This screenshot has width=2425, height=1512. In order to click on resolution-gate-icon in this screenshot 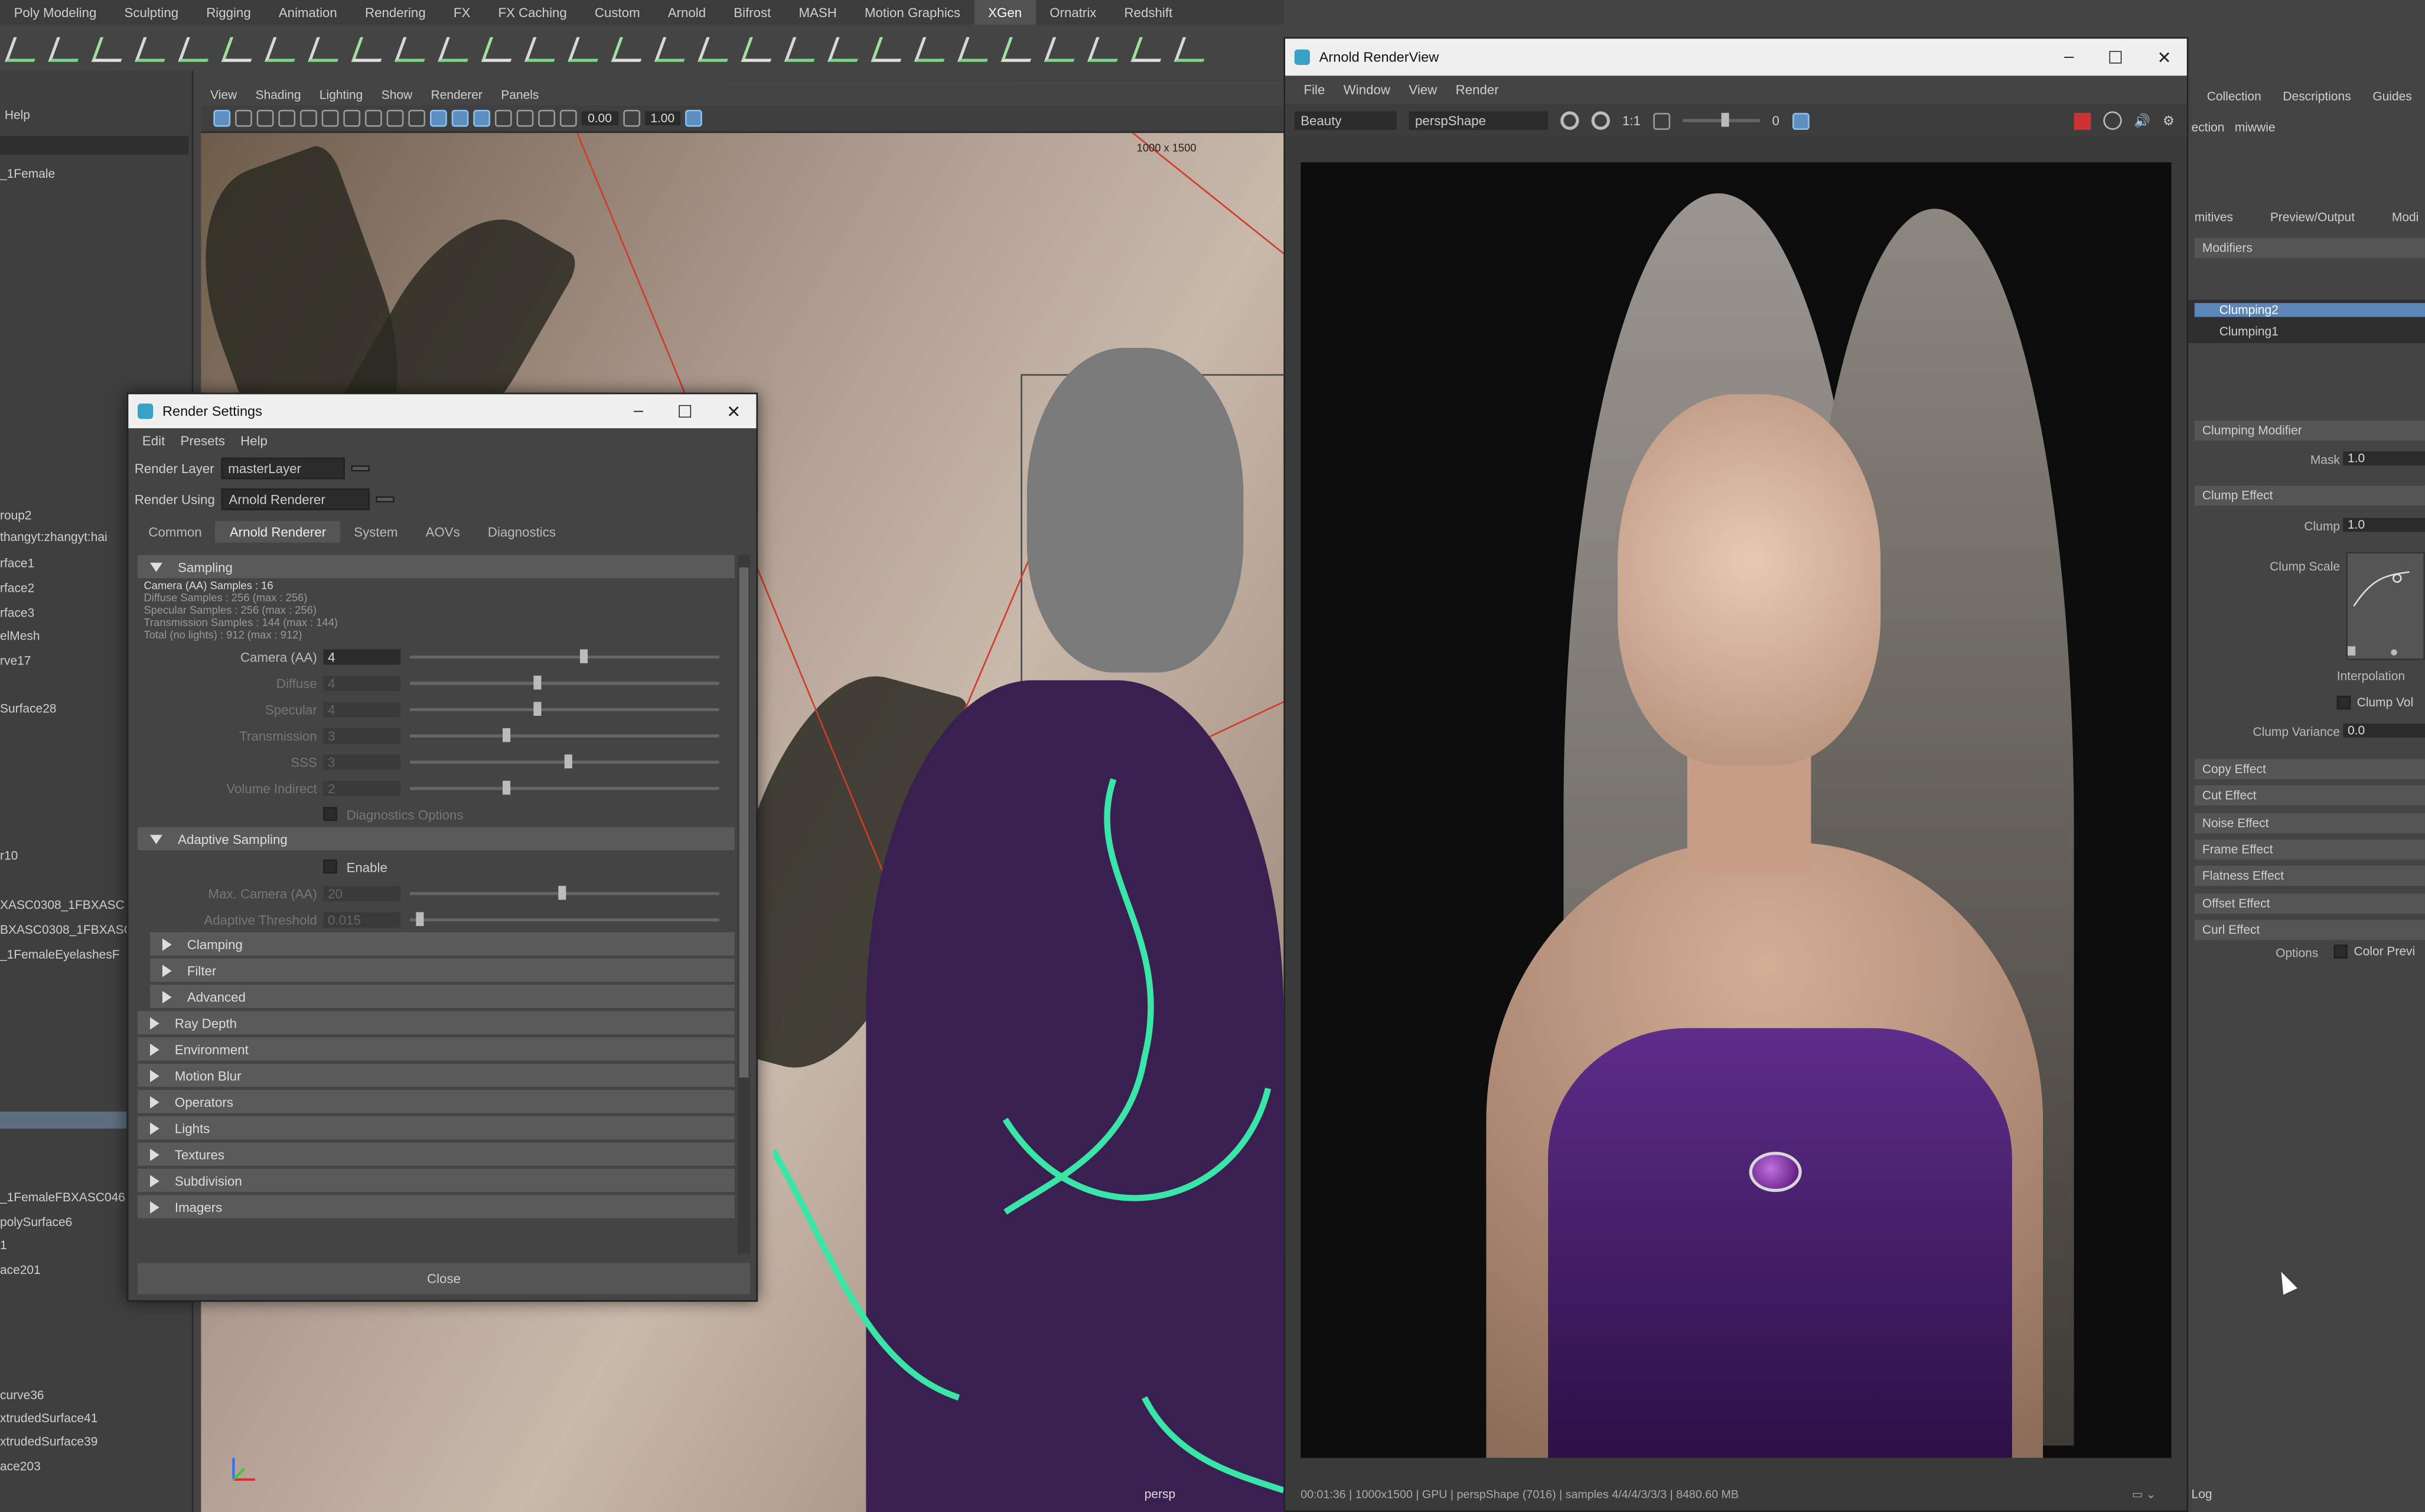, I will do `click(352, 118)`.